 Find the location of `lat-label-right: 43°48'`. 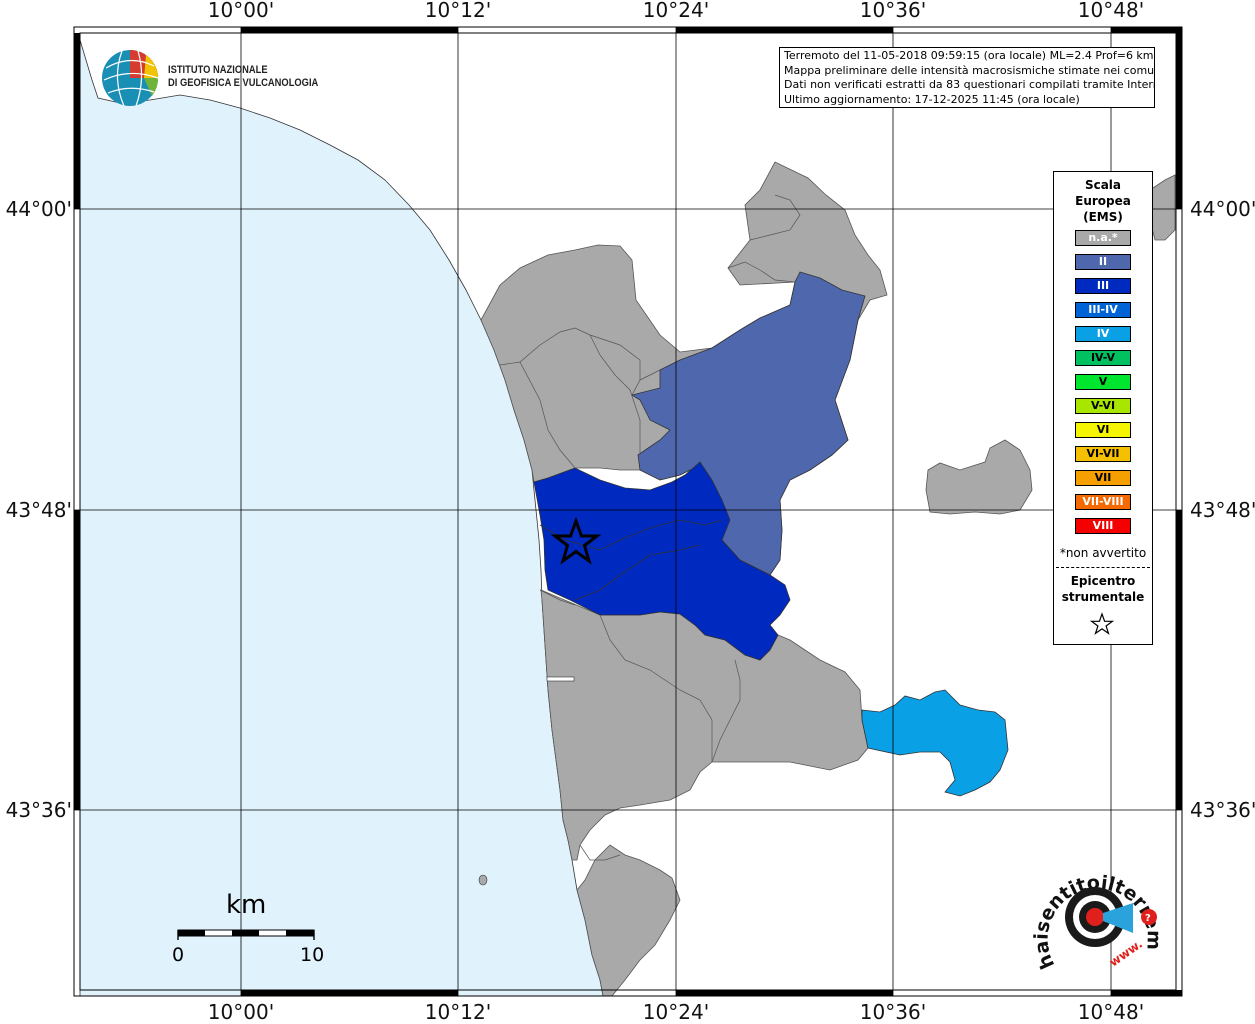

lat-label-right: 43°48' is located at coordinates (1222, 510).